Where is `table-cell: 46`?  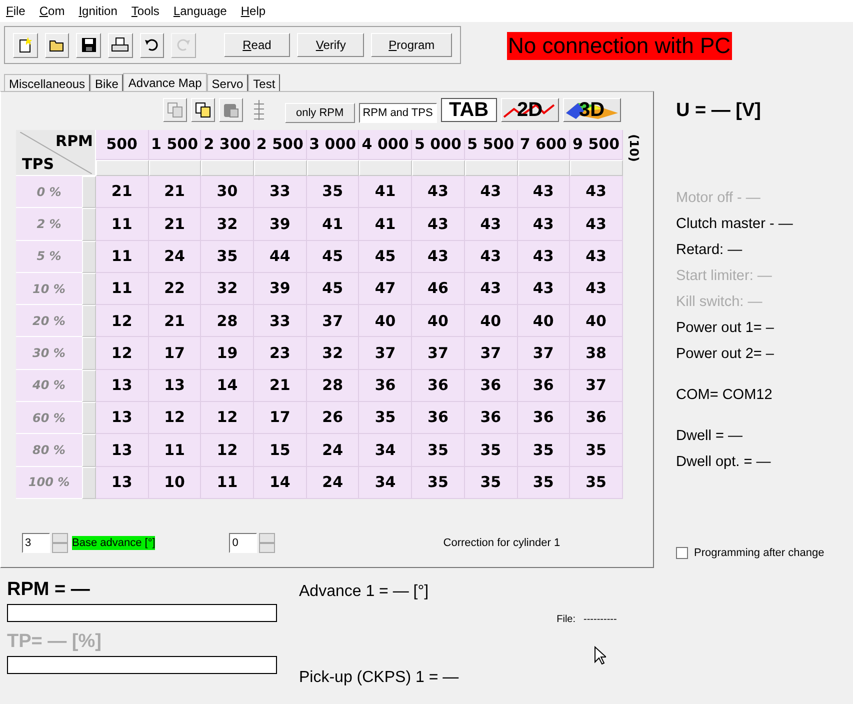
table-cell: 46 is located at coordinates (438, 289).